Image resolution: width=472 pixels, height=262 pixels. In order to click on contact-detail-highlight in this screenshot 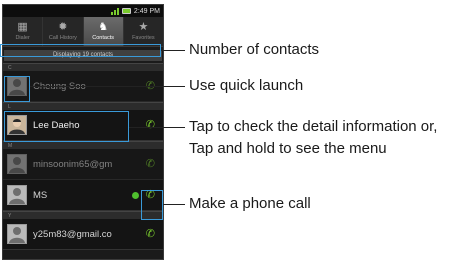, I will do `click(66, 126)`.